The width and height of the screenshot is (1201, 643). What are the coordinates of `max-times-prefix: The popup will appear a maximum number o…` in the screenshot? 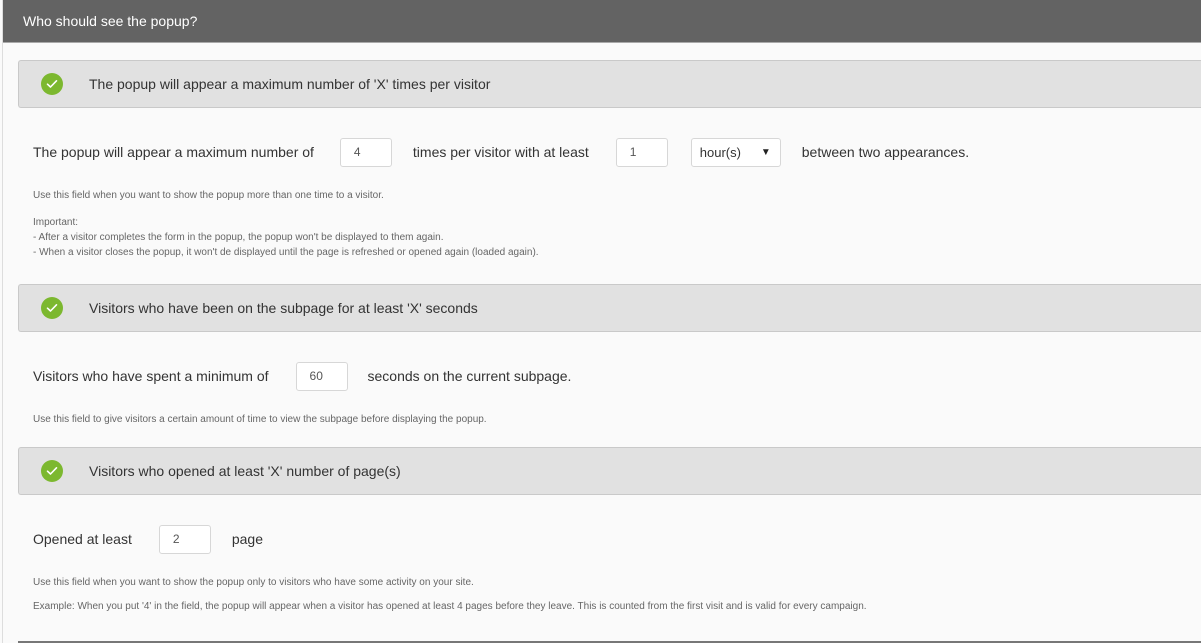 It's located at (173, 152).